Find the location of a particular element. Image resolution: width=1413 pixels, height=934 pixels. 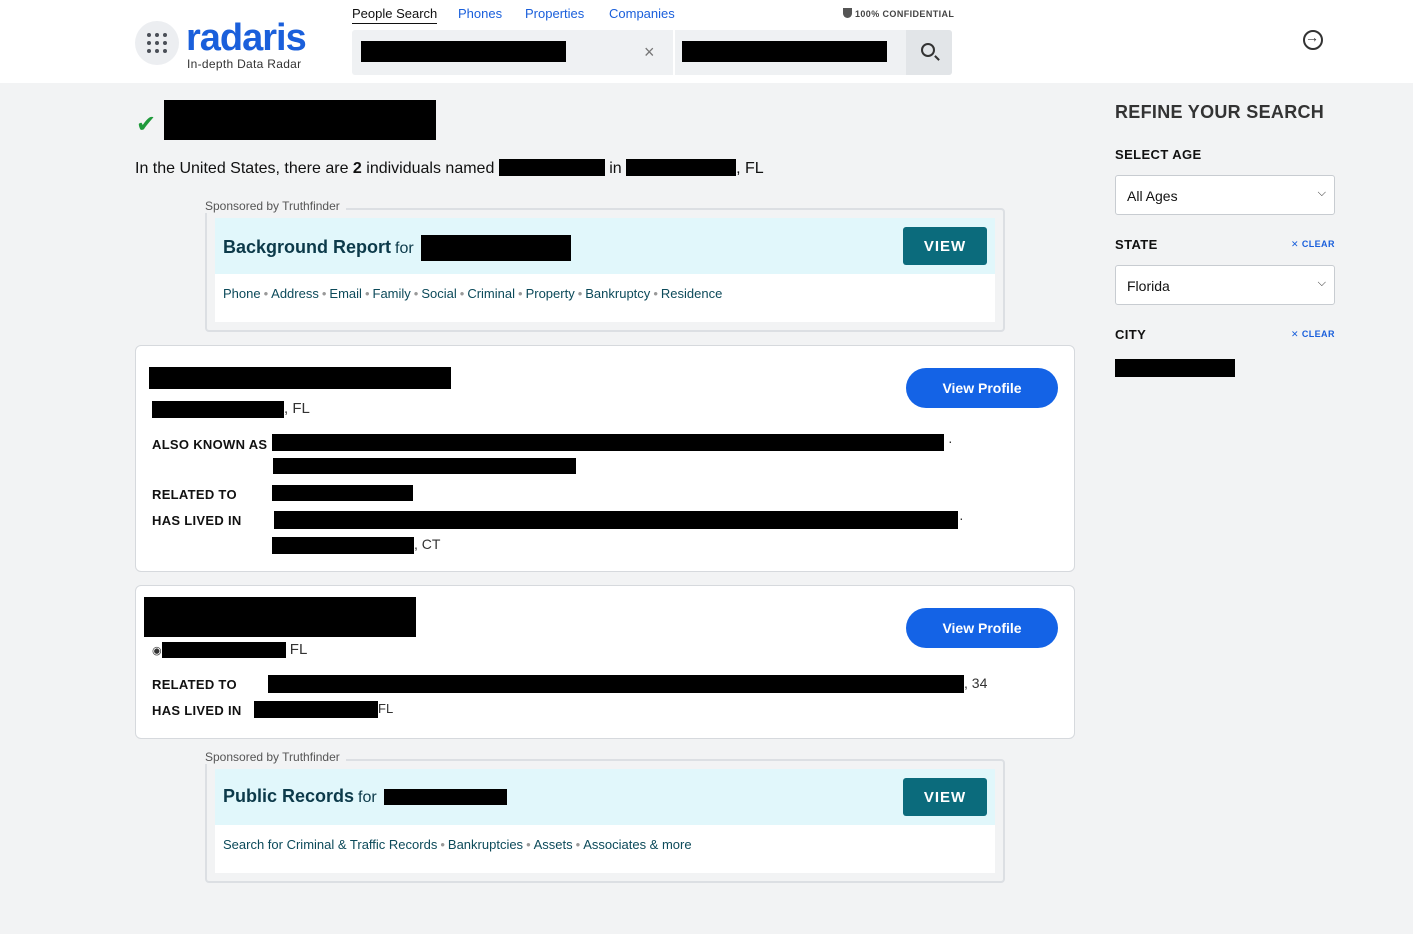

sponsor-link: Criminal is located at coordinates (491, 293).